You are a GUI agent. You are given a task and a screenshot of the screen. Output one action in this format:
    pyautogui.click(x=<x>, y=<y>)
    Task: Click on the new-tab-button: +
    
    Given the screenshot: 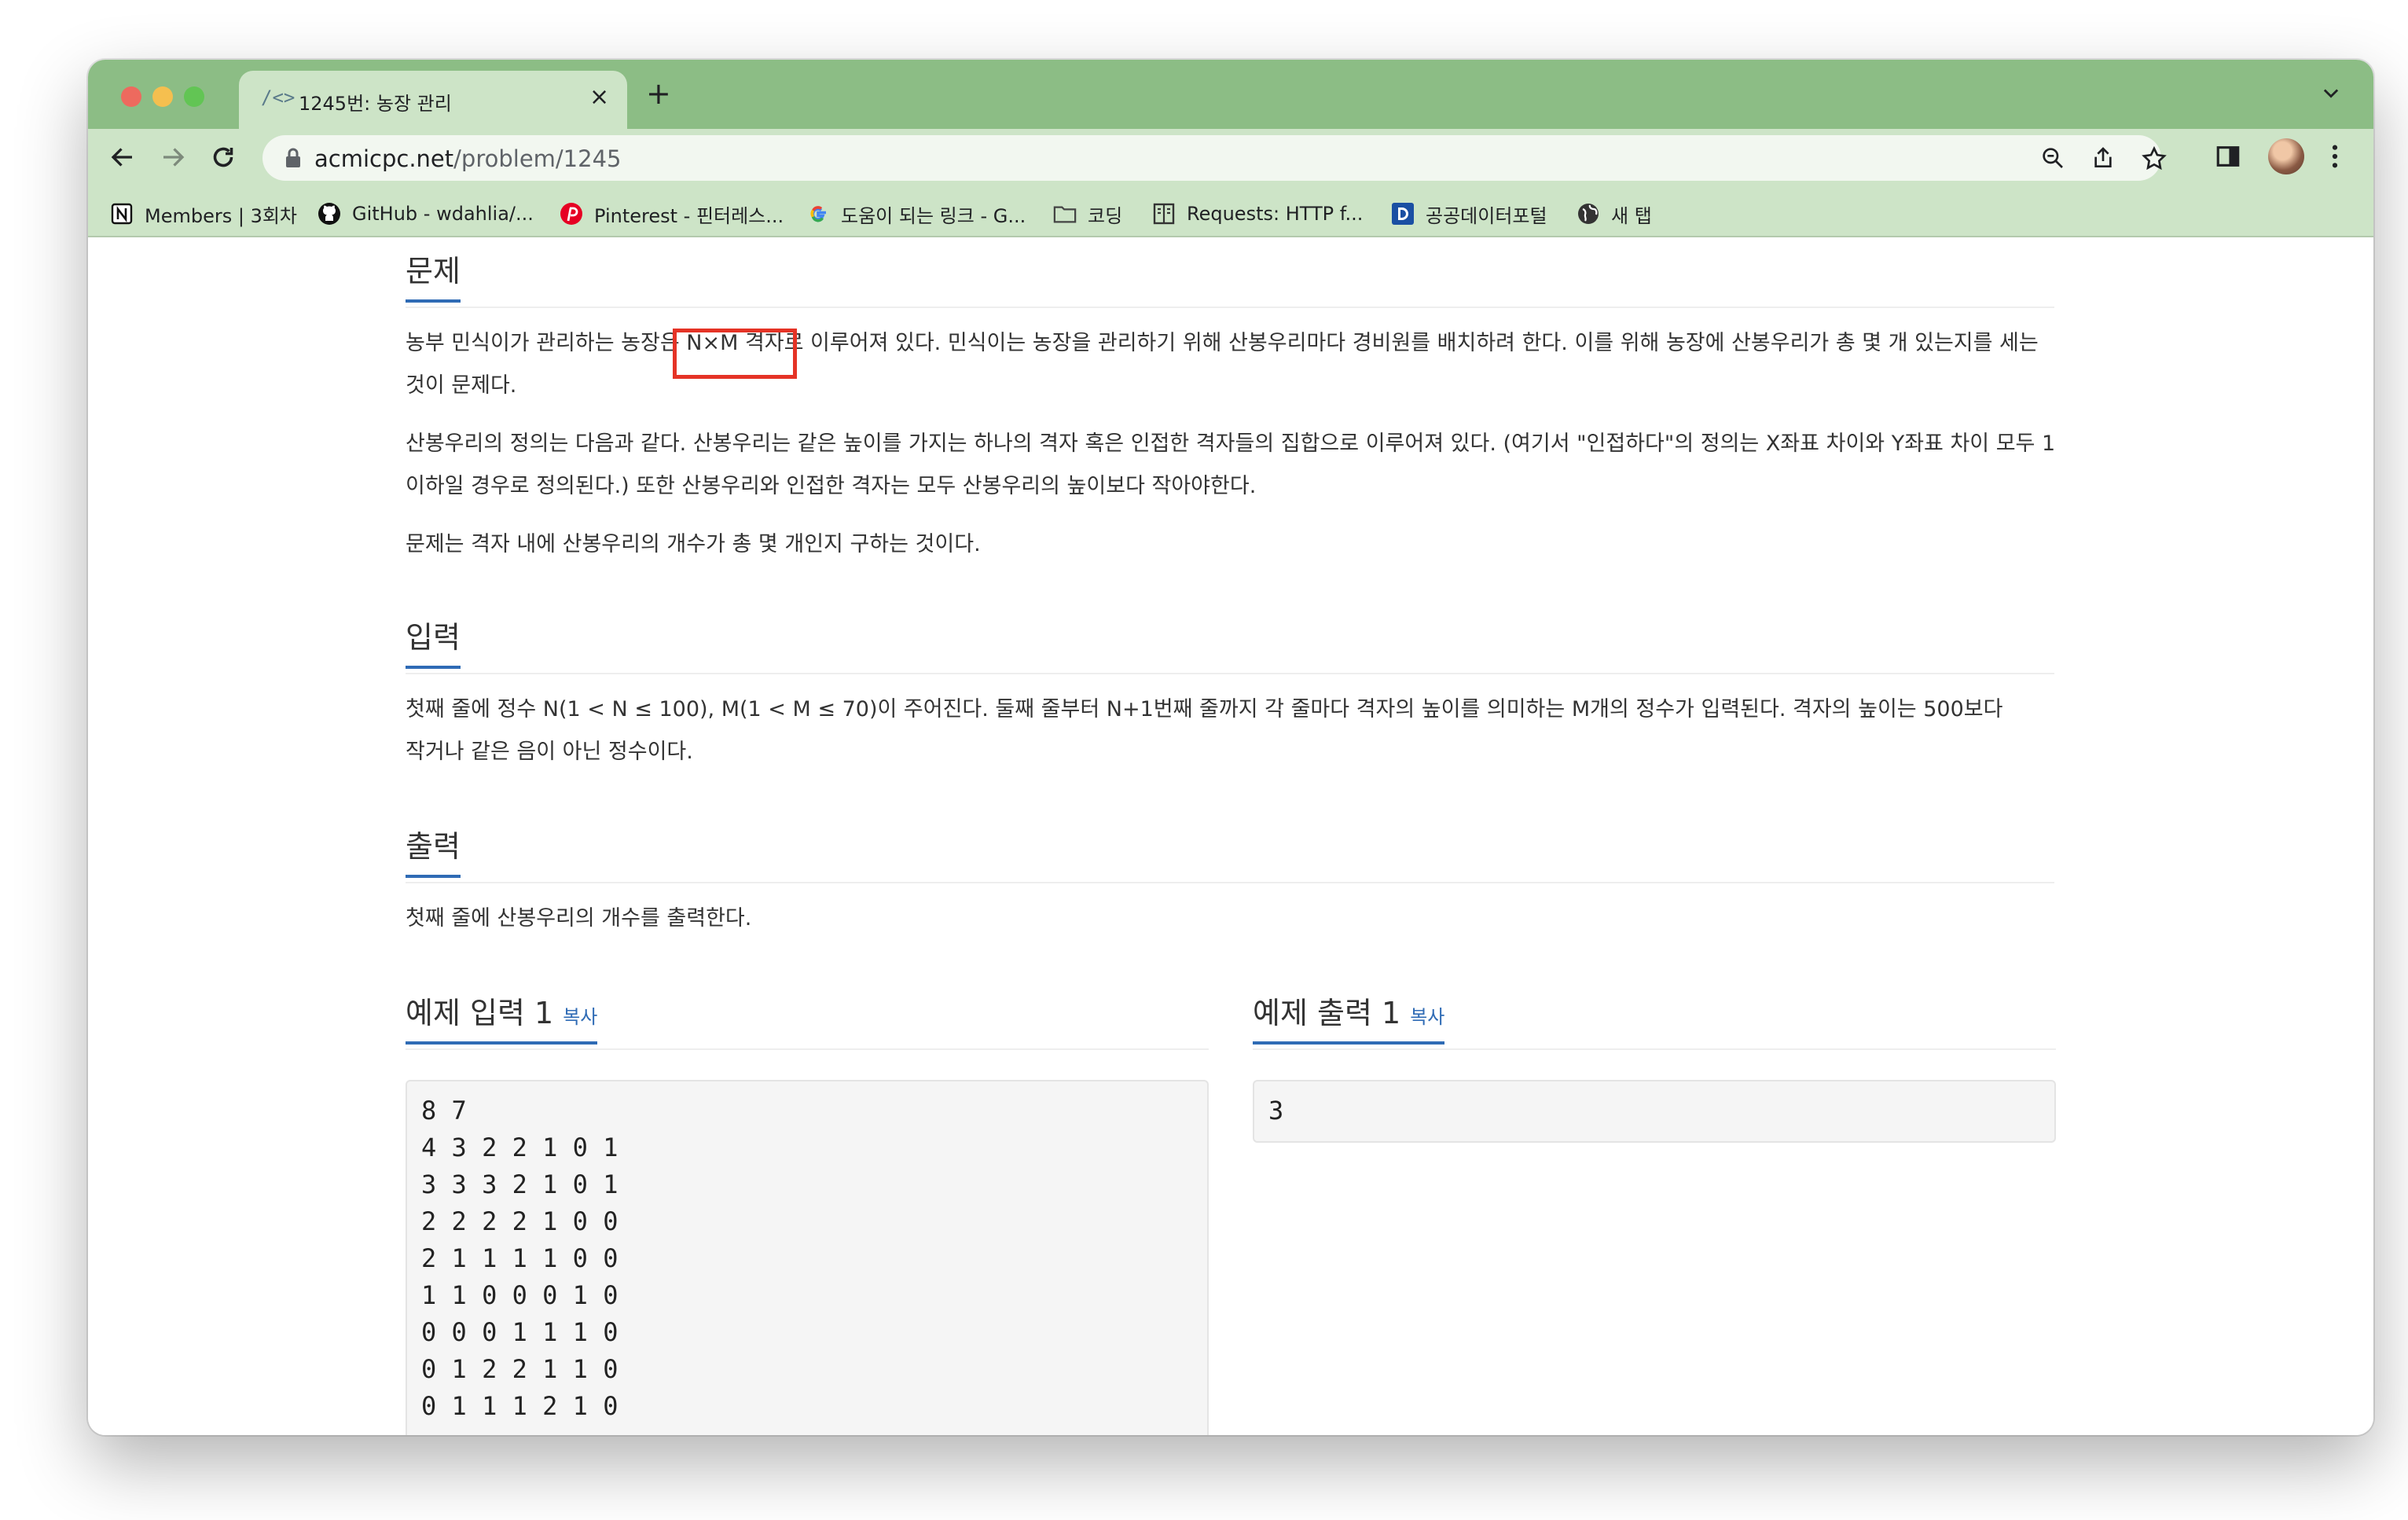 What is the action you would take?
    pyautogui.click(x=658, y=94)
    